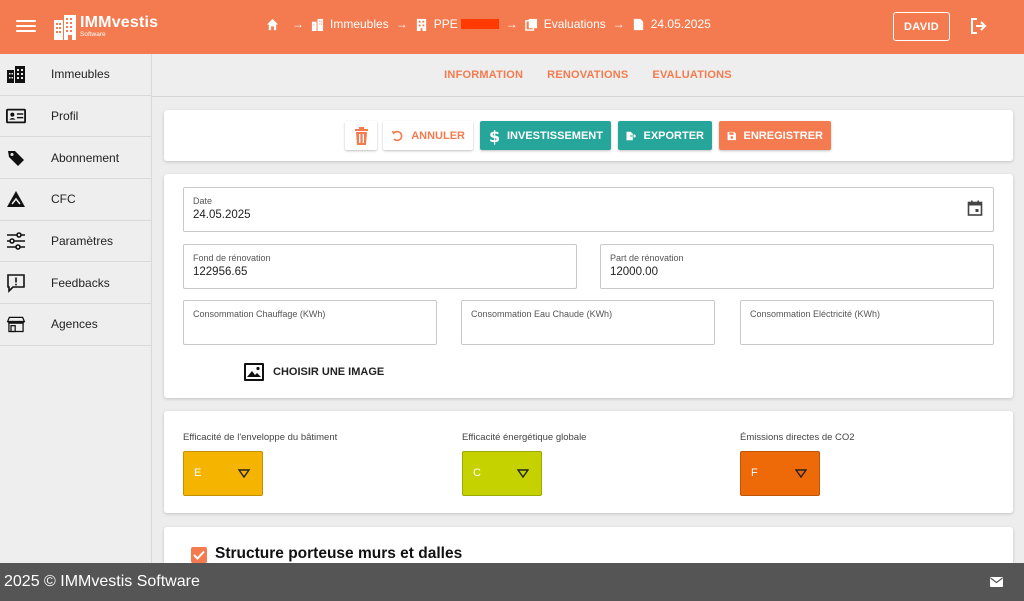 This screenshot has width=1024, height=601. Describe the element at coordinates (380, 266) in the screenshot. I see `renovation-fund-field: Fond de rénovation 122956.65` at that location.